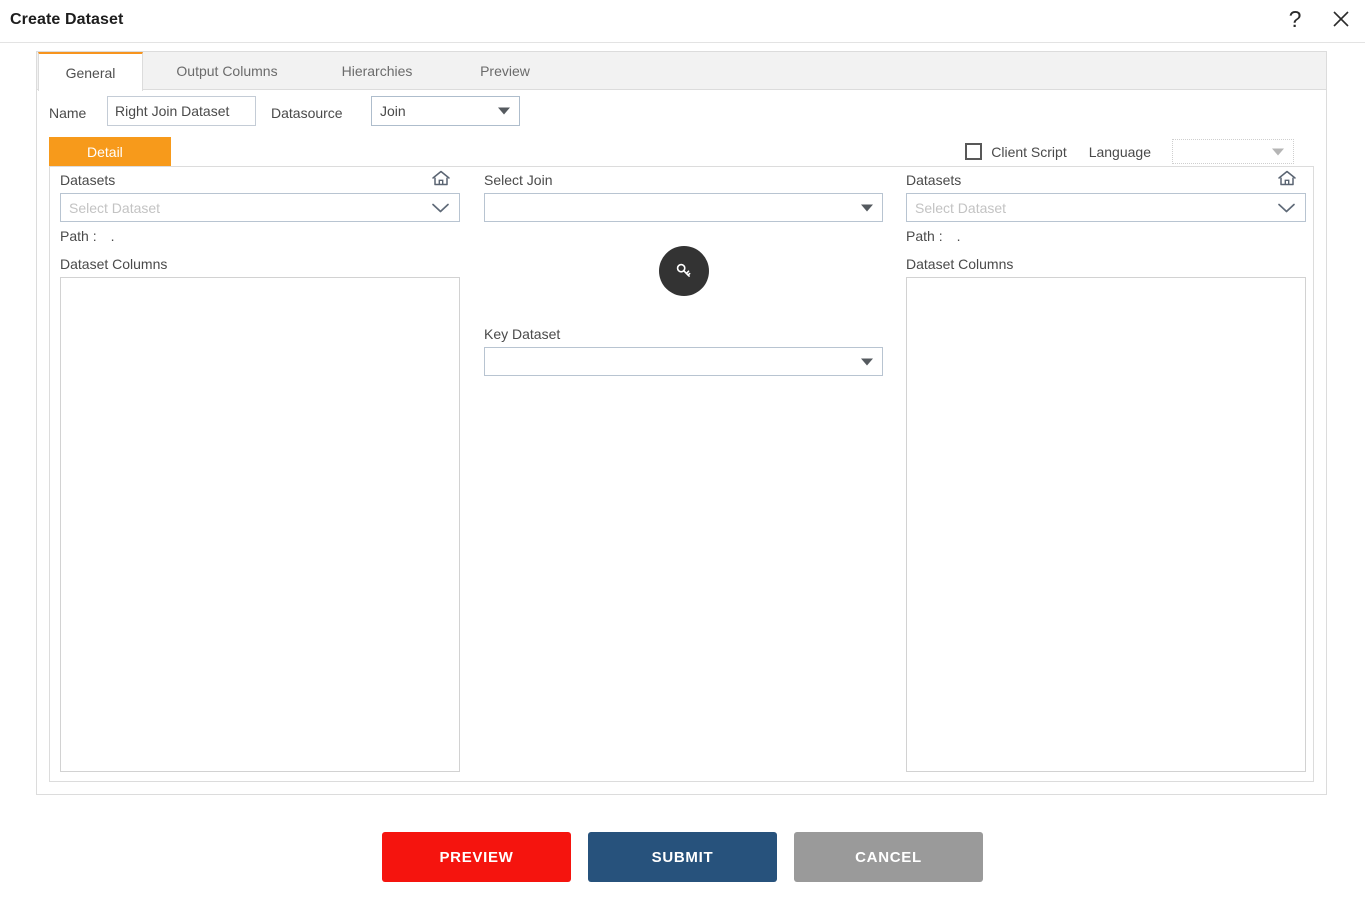 Image resolution: width=1365 pixels, height=915 pixels. I want to click on tab-preview-label: Preview, so click(505, 71).